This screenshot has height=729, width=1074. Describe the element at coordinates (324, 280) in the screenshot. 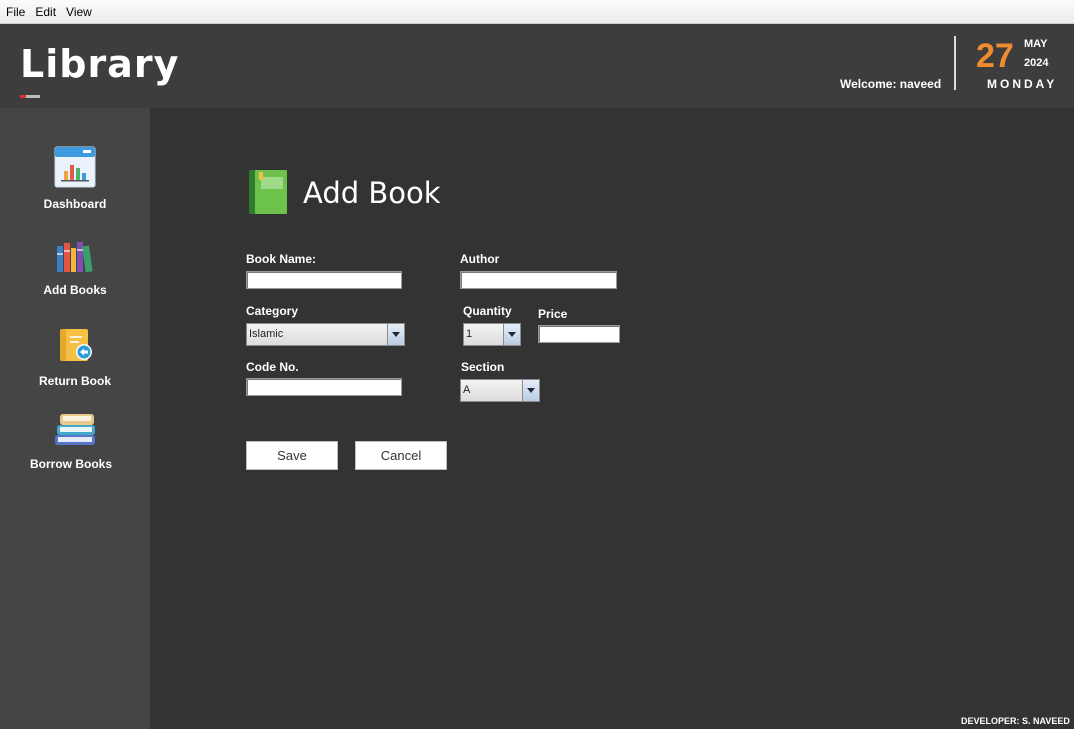

I see `book-name-input` at that location.